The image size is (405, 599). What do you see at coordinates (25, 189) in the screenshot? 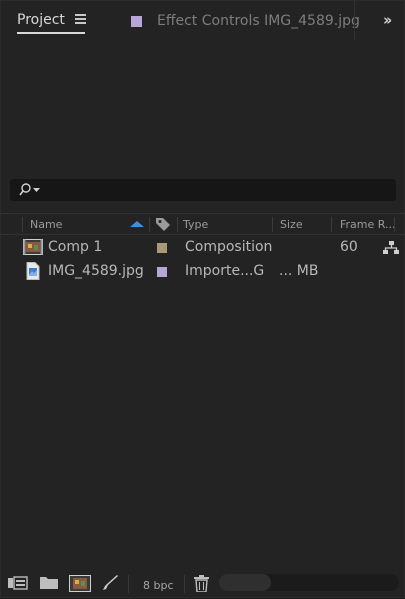
I see `search-icon` at bounding box center [25, 189].